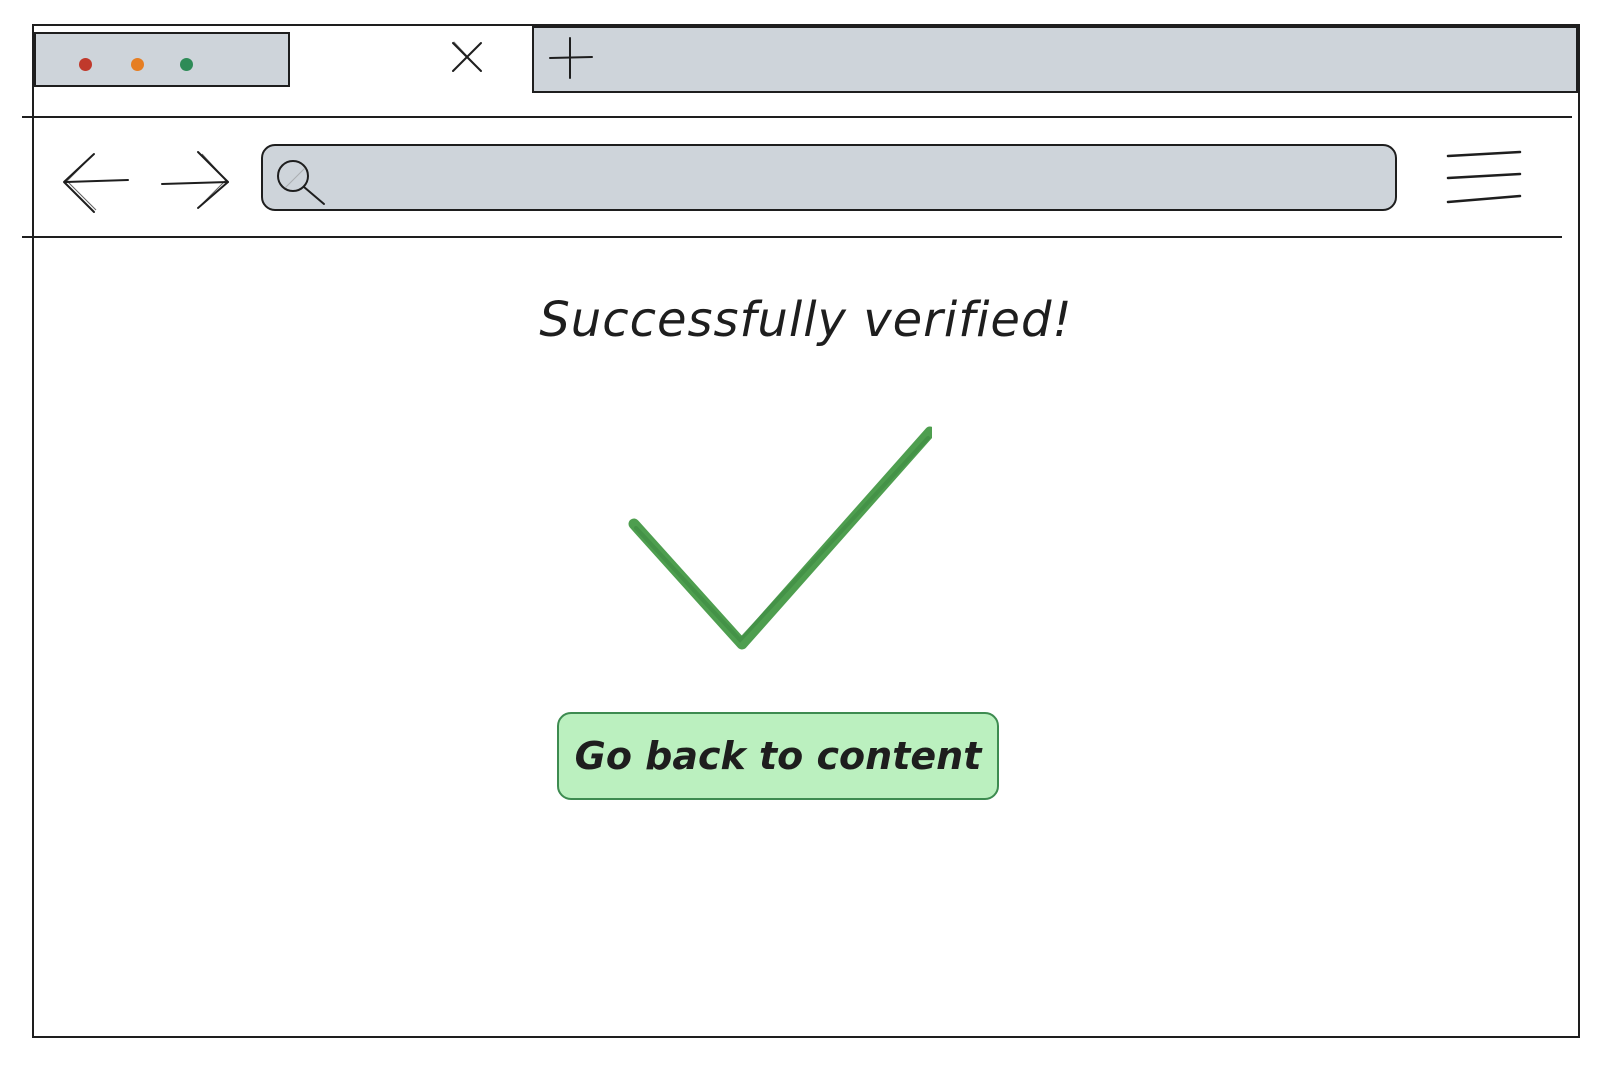 The height and width of the screenshot is (1066, 1604). What do you see at coordinates (1055, 59) in the screenshot?
I see `new-tab-area` at bounding box center [1055, 59].